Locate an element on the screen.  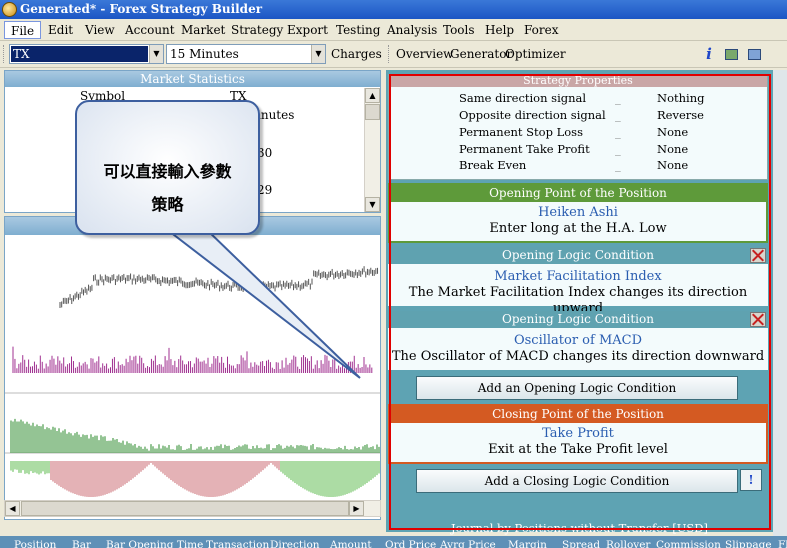
column-header: Avrg Price is located at coordinates (468, 543).